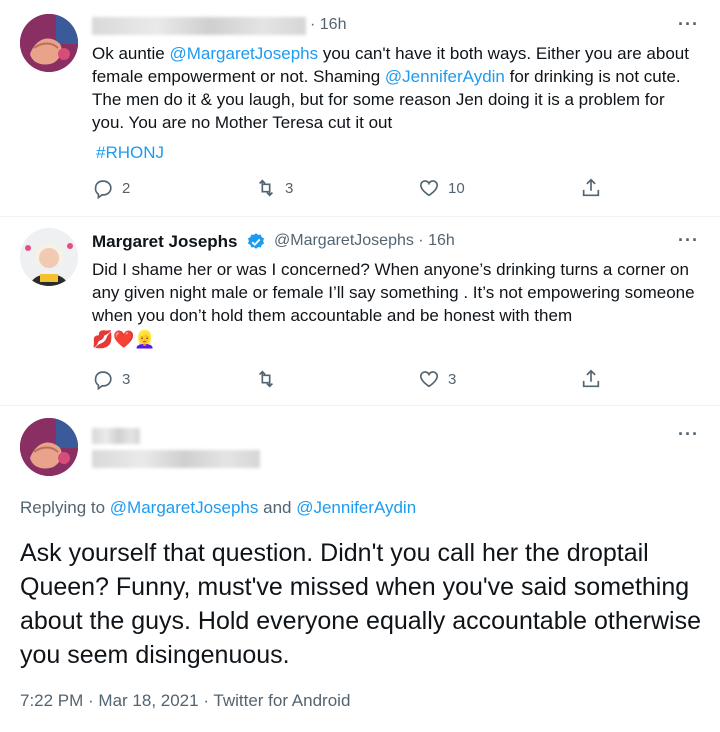 This screenshot has height=732, width=720. What do you see at coordinates (244, 53) in the screenshot?
I see `mention-margaret: @MargaretJosephs` at bounding box center [244, 53].